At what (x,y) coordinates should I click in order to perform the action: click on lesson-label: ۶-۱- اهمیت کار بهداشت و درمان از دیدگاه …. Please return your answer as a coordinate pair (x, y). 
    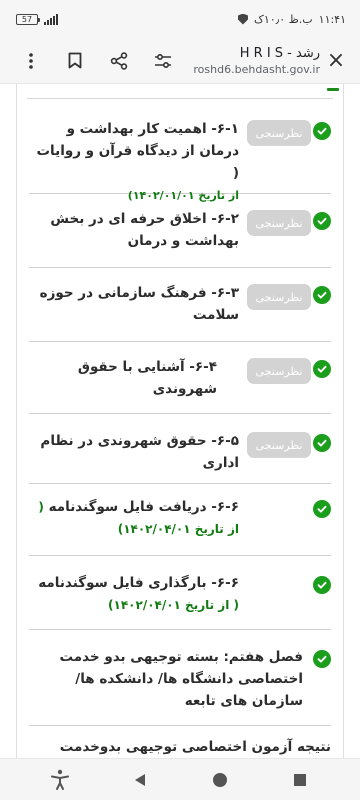
    Looking at the image, I should click on (137, 151).